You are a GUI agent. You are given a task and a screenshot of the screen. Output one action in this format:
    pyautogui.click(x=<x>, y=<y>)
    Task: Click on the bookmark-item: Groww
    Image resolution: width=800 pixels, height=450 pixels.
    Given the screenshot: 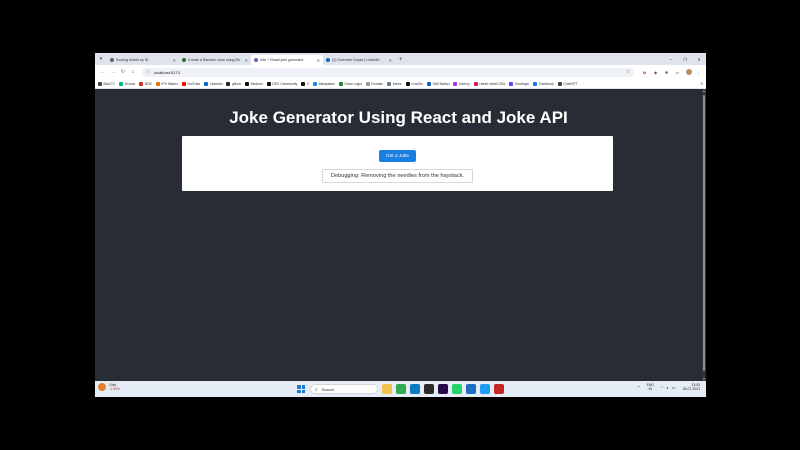 What is the action you would take?
    pyautogui.click(x=127, y=83)
    